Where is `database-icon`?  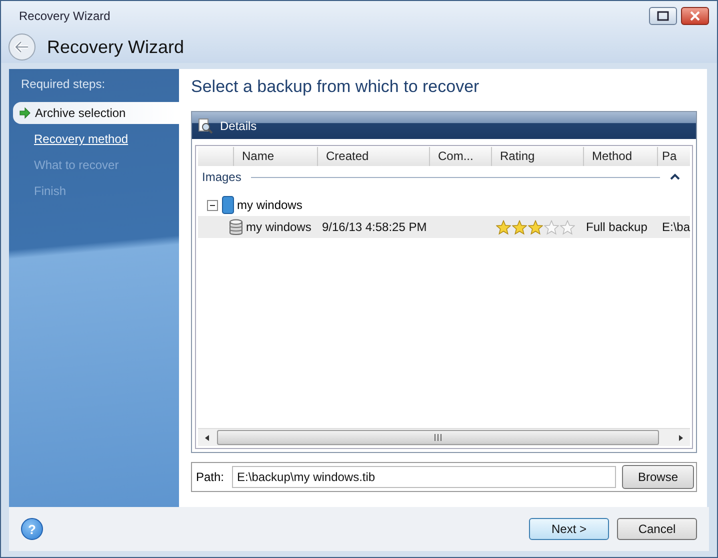
database-icon is located at coordinates (236, 227).